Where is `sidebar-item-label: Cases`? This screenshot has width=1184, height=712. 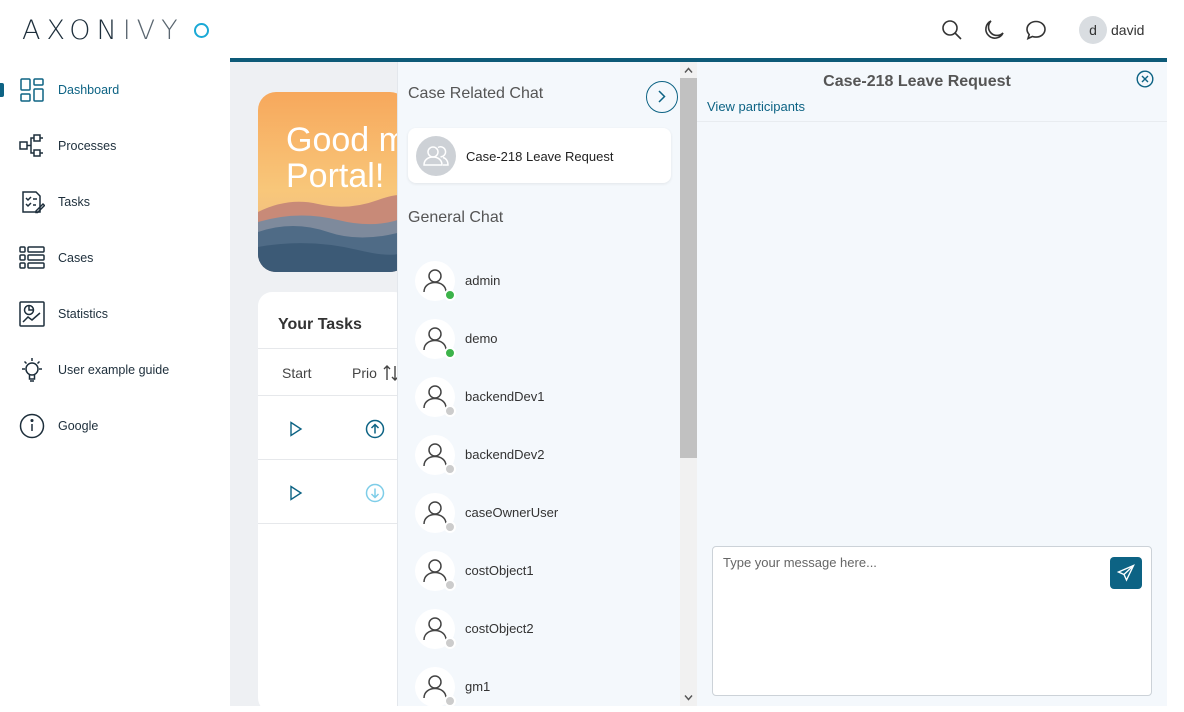 sidebar-item-label: Cases is located at coordinates (76, 258).